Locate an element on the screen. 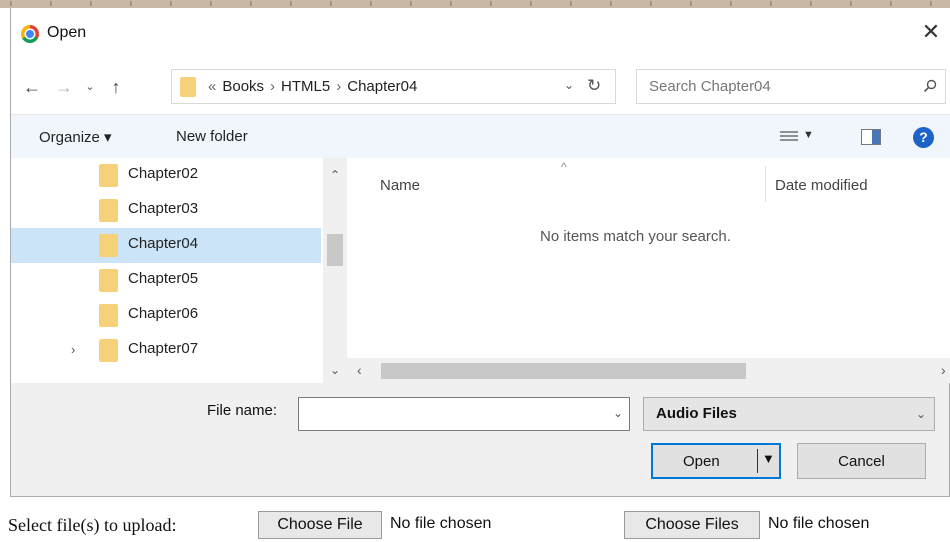  close-icon: ✕ is located at coordinates (931, 32).